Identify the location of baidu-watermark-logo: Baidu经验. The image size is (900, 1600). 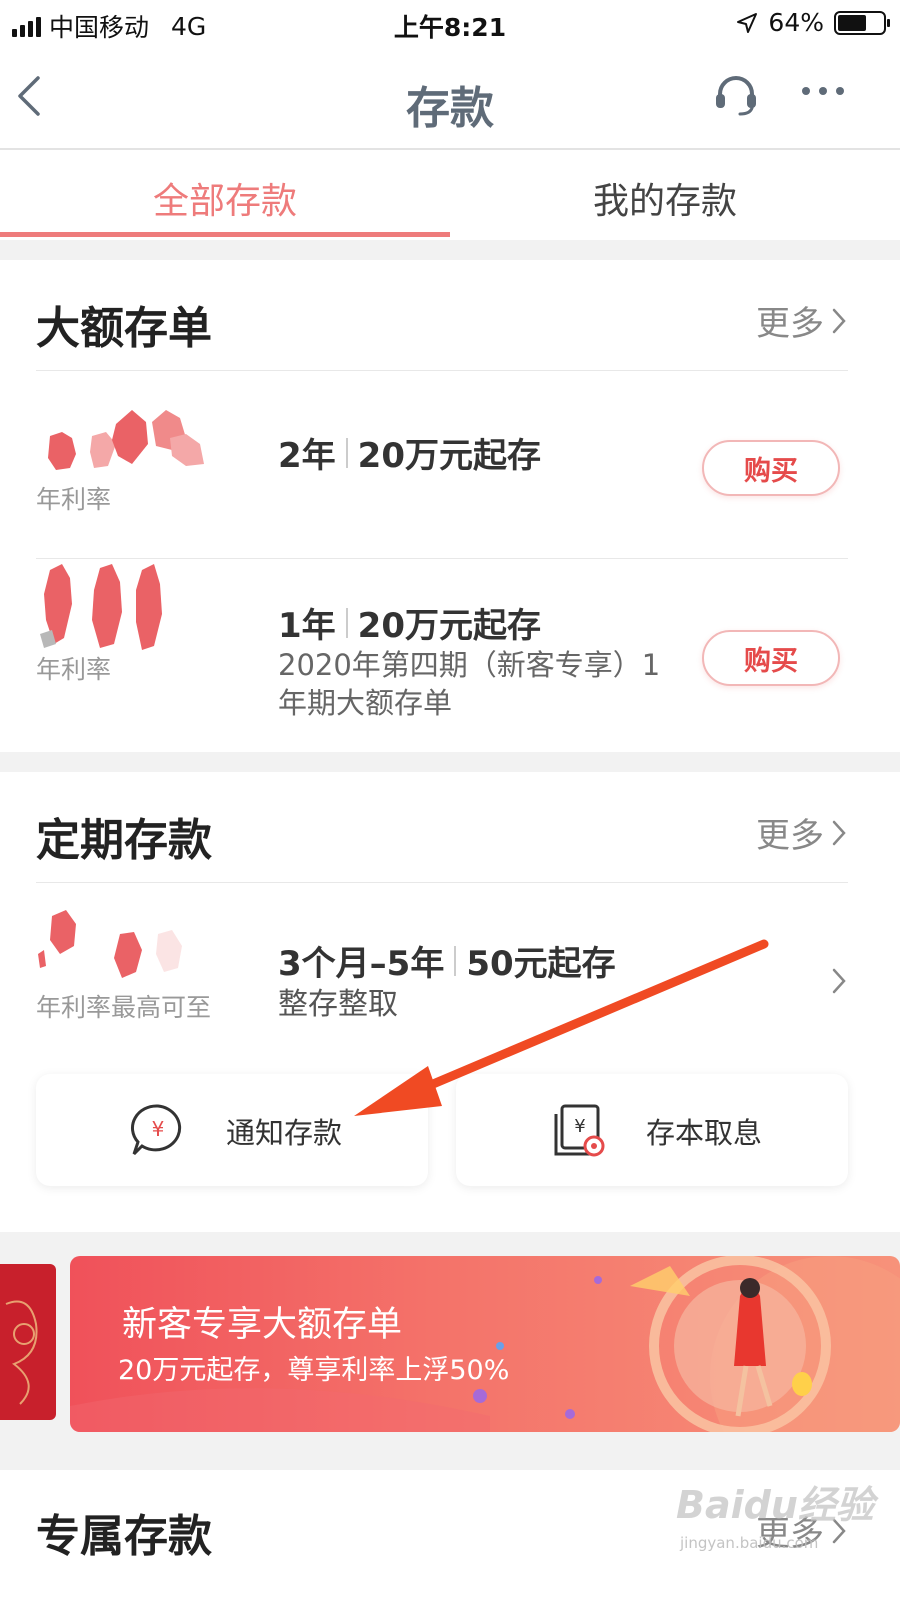
(775, 1505).